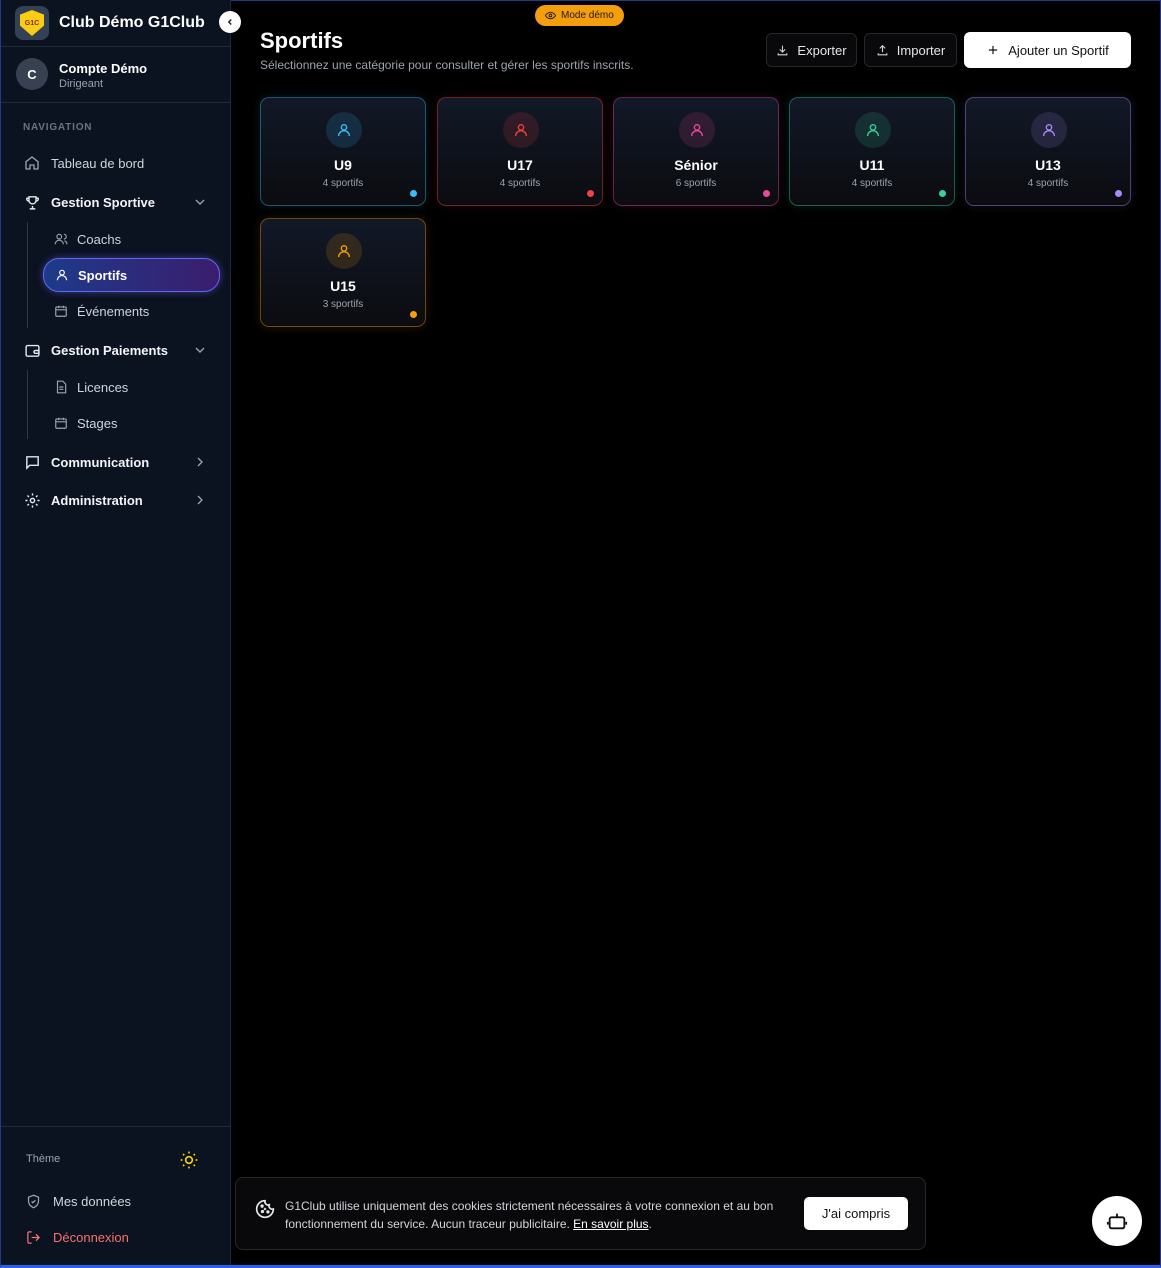 This screenshot has height=1268, width=1161. I want to click on sidebar-item-label: Coachs, so click(99, 239).